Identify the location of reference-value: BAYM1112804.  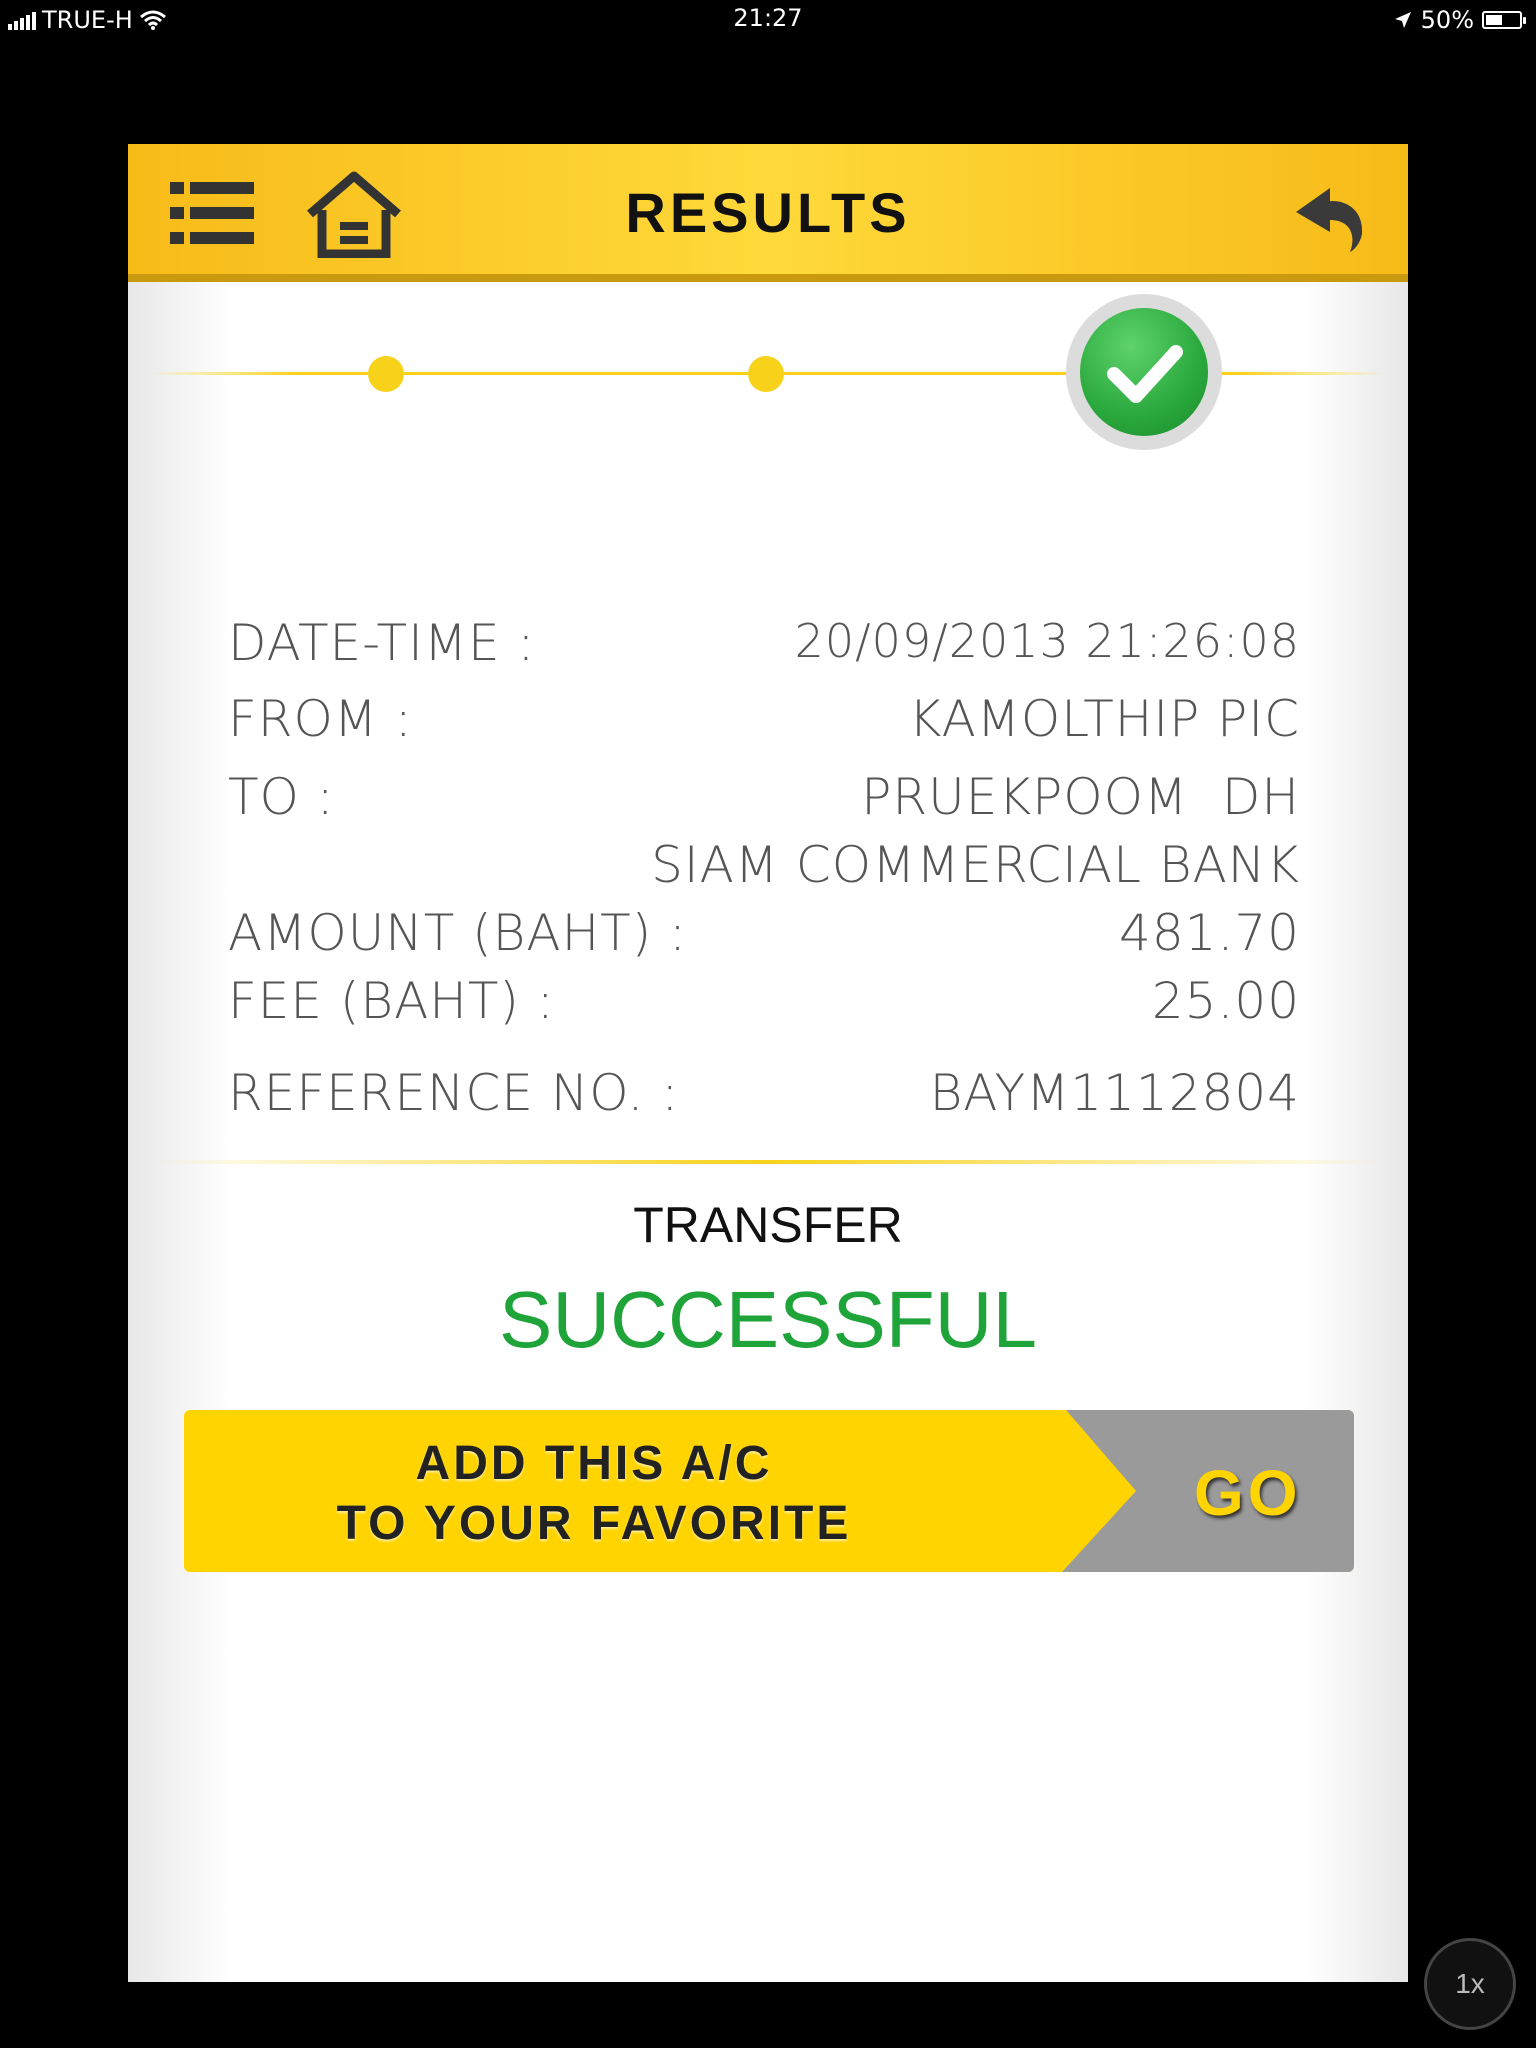
(1114, 1093).